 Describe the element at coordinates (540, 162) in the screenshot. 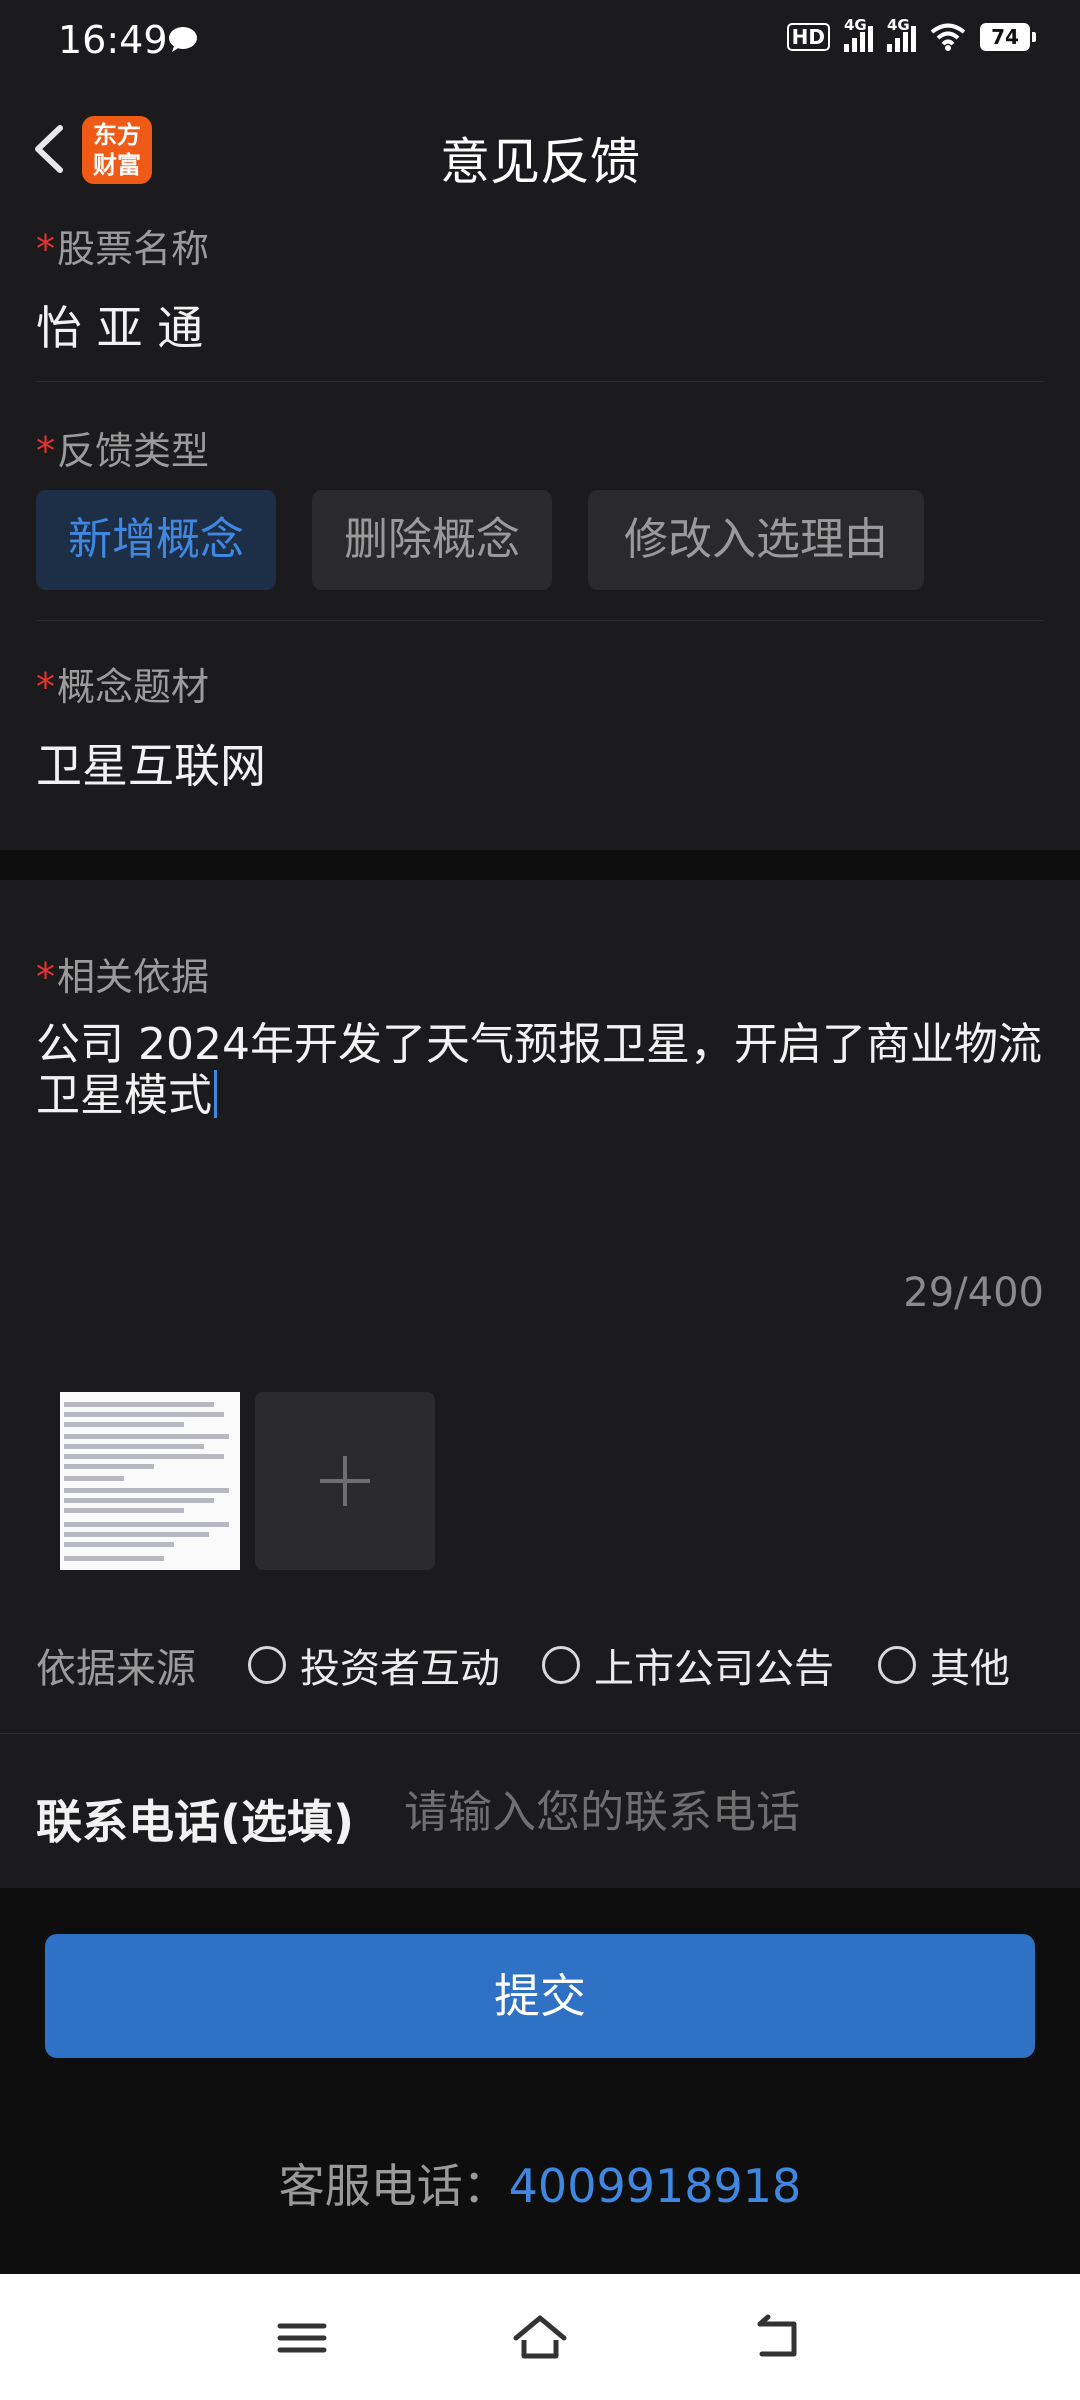

I see `page-title: 意见反馈` at that location.